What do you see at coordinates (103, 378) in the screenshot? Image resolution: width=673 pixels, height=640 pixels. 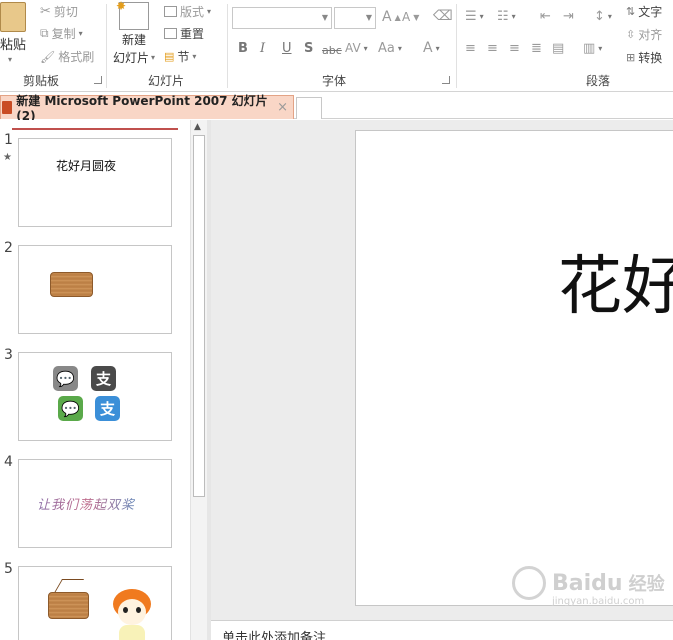 I see `alipay-gray-icon: 支` at bounding box center [103, 378].